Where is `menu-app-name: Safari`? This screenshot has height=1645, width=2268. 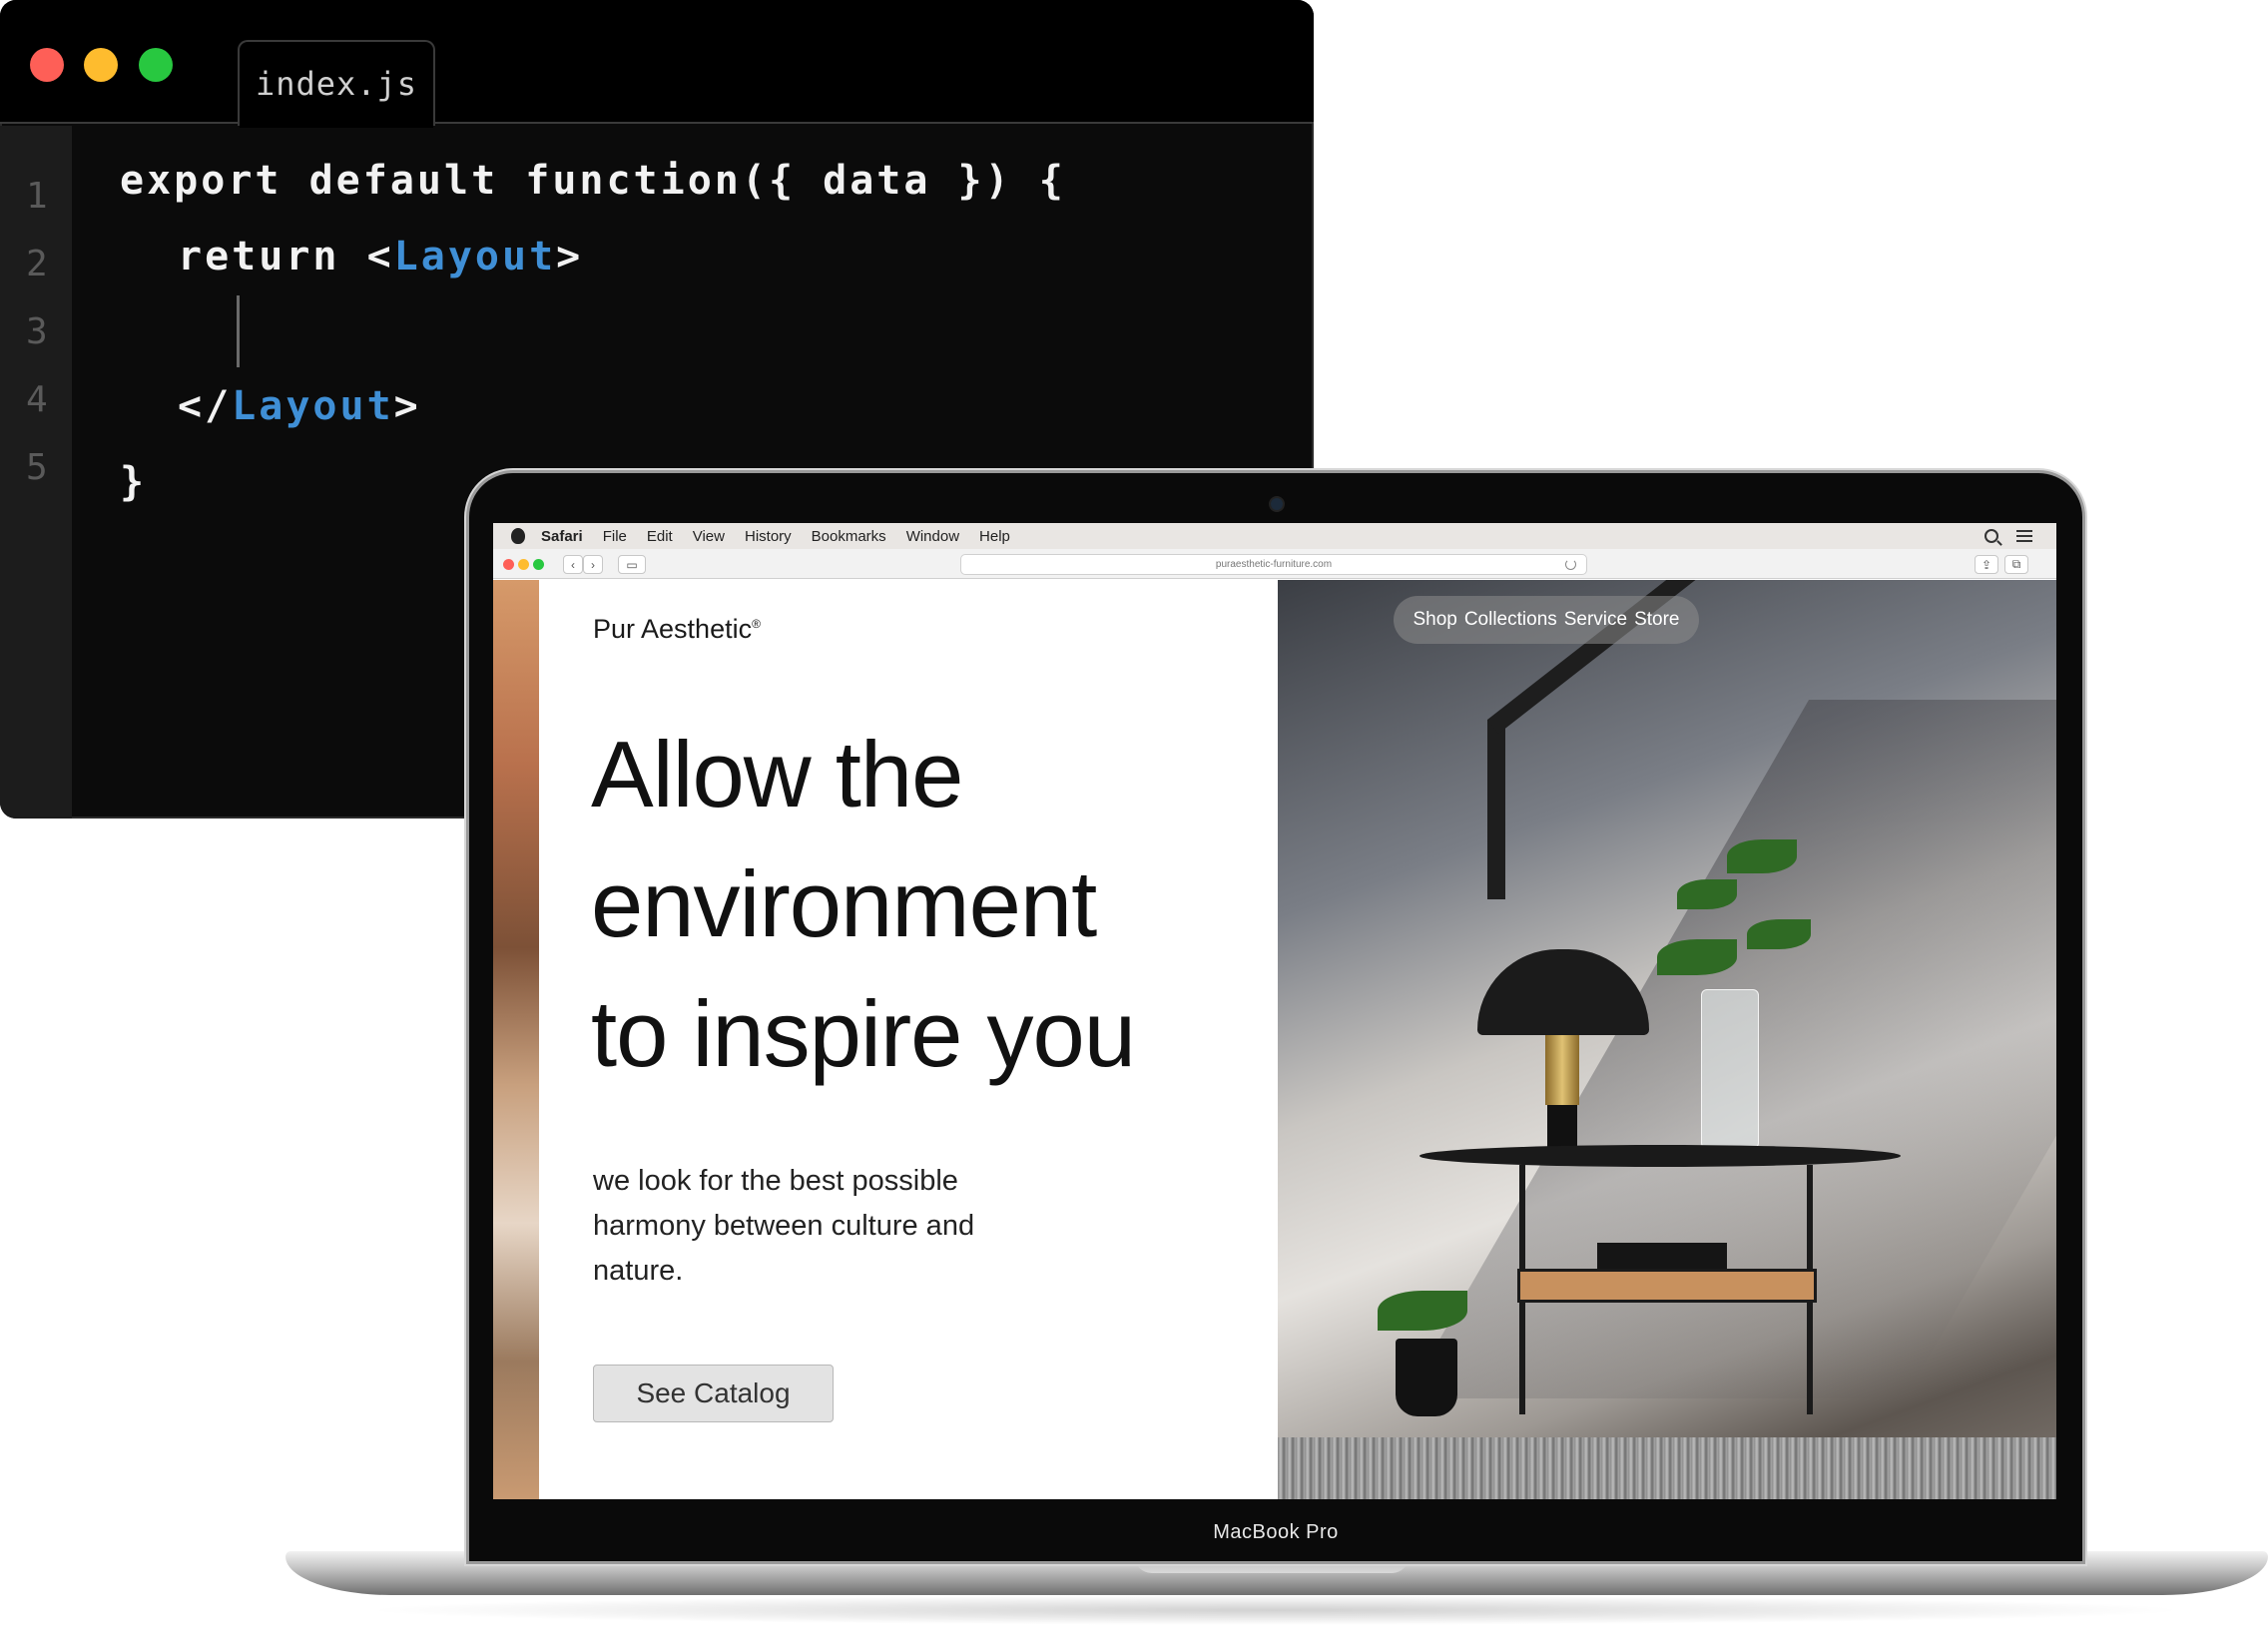
menu-app-name: Safari is located at coordinates (562, 536).